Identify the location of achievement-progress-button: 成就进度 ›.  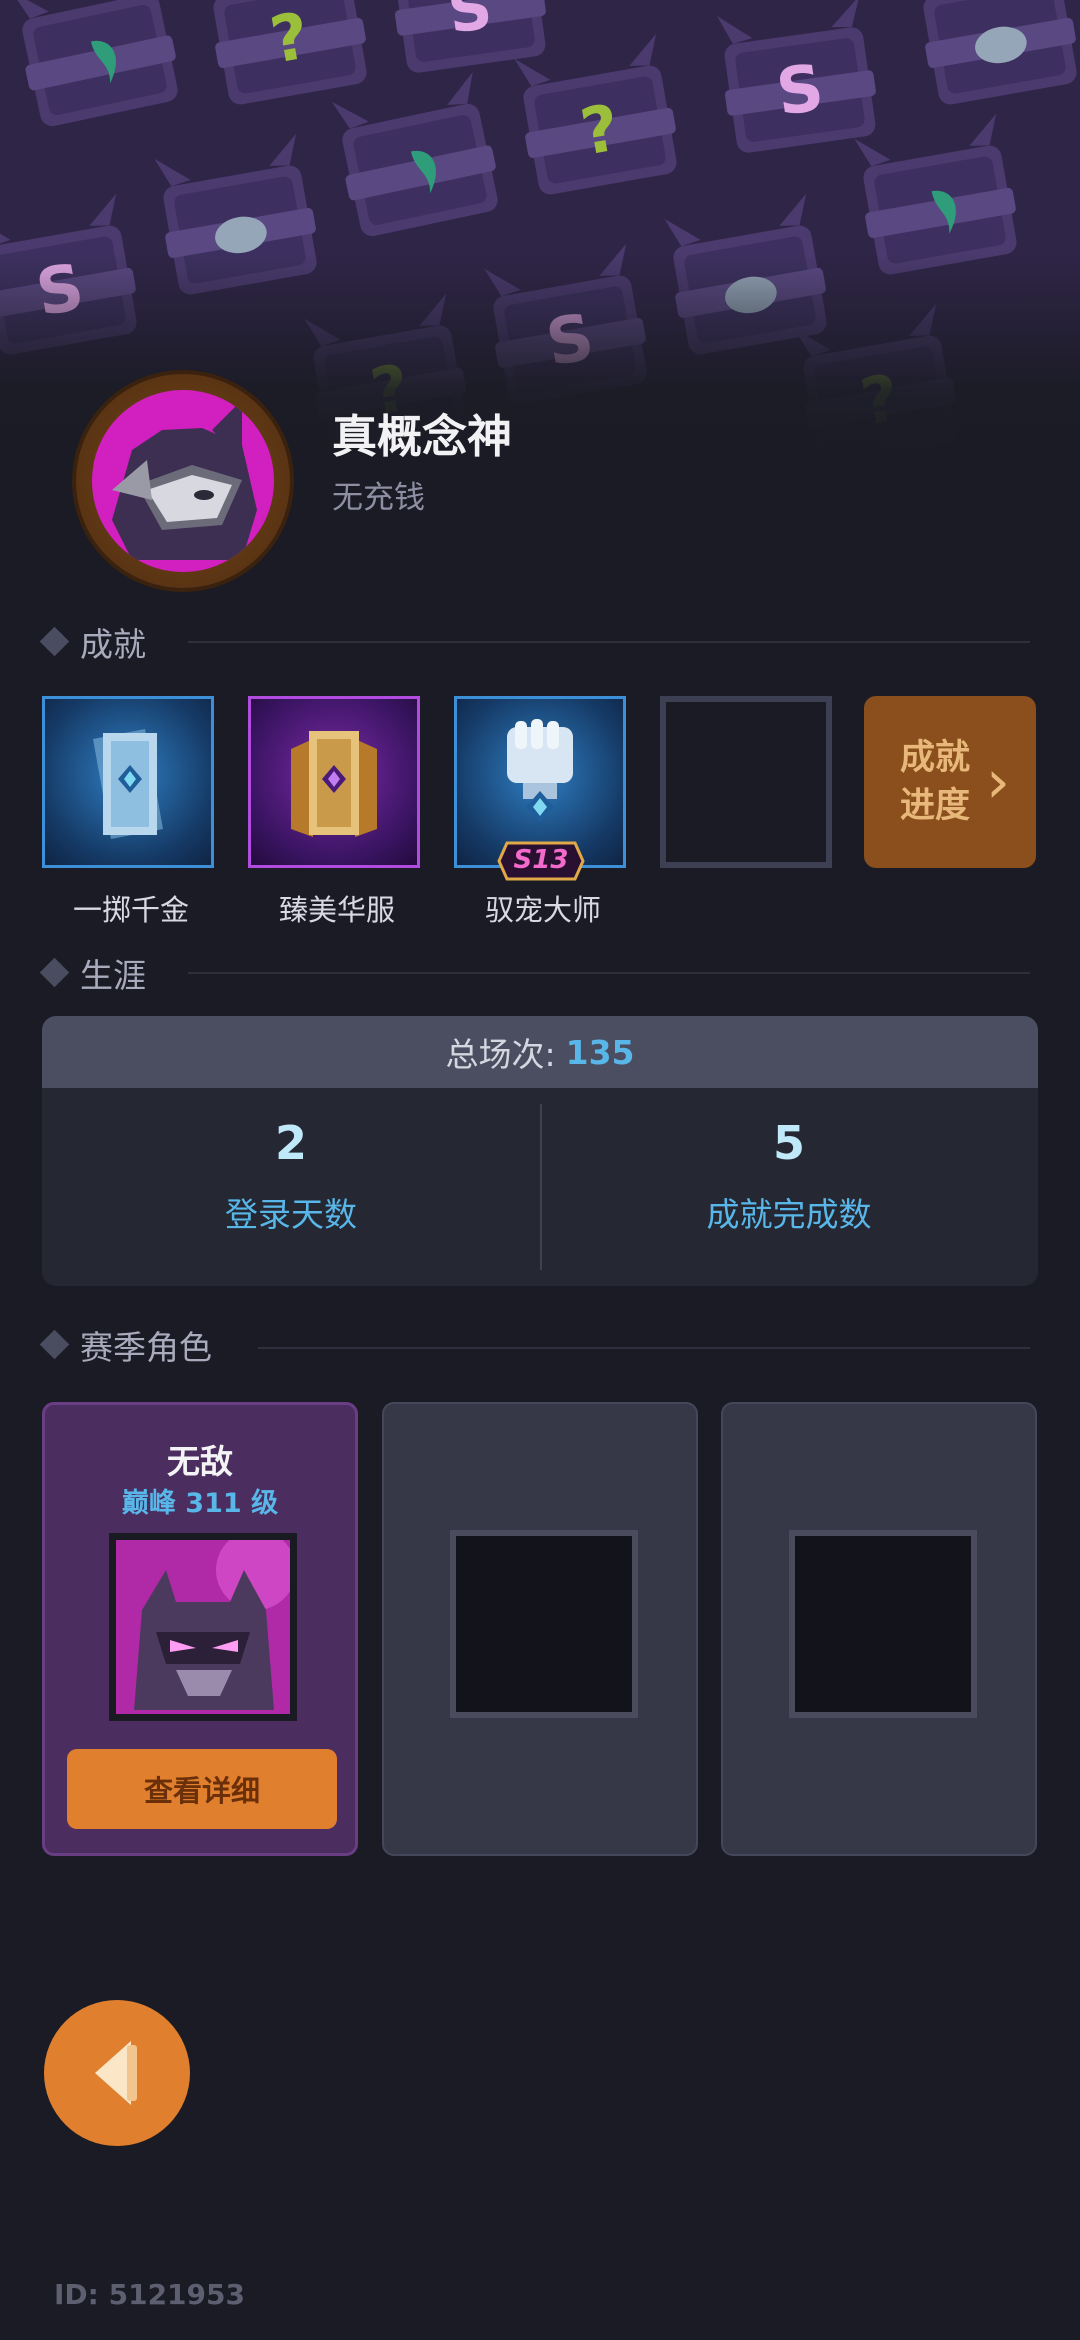
(950, 782).